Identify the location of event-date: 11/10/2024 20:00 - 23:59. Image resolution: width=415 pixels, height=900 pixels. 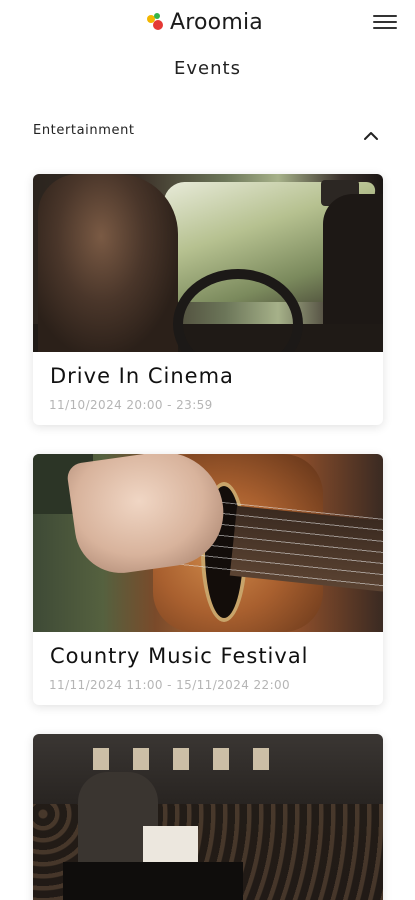
(131, 405).